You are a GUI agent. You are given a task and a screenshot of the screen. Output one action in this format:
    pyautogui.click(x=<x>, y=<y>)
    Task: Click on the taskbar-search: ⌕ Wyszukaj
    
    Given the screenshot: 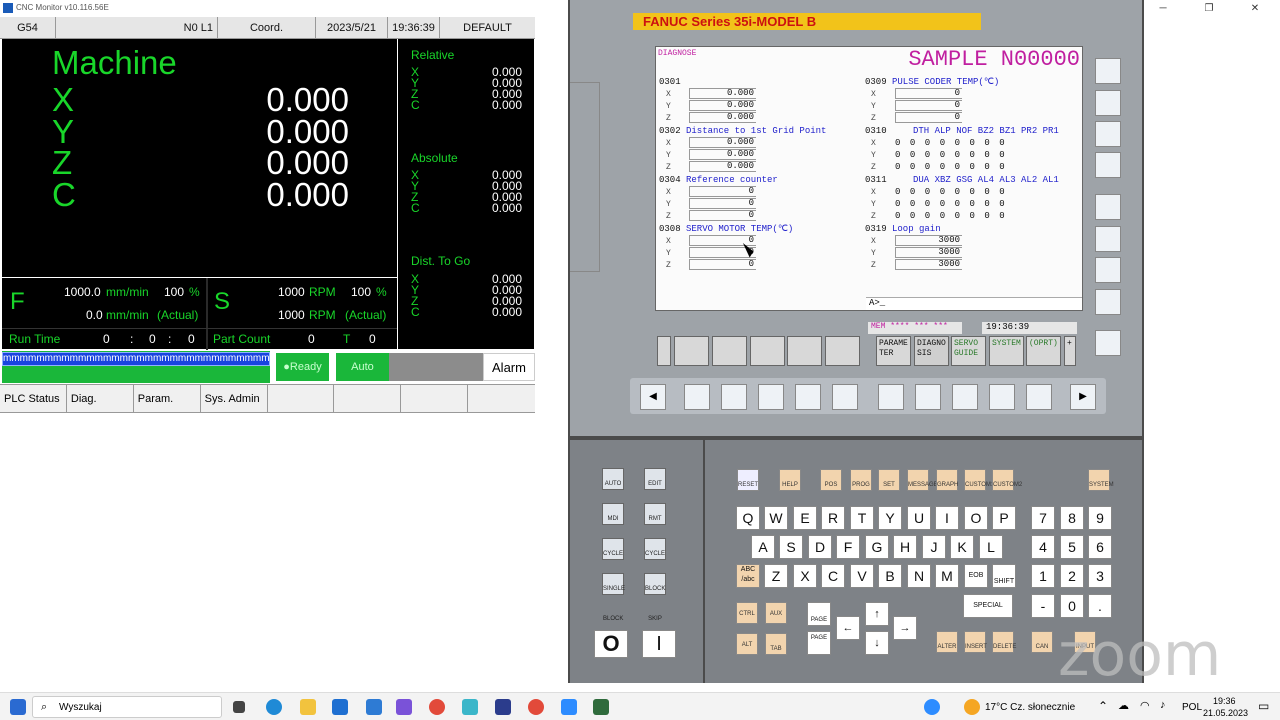 What is the action you would take?
    pyautogui.click(x=127, y=707)
    